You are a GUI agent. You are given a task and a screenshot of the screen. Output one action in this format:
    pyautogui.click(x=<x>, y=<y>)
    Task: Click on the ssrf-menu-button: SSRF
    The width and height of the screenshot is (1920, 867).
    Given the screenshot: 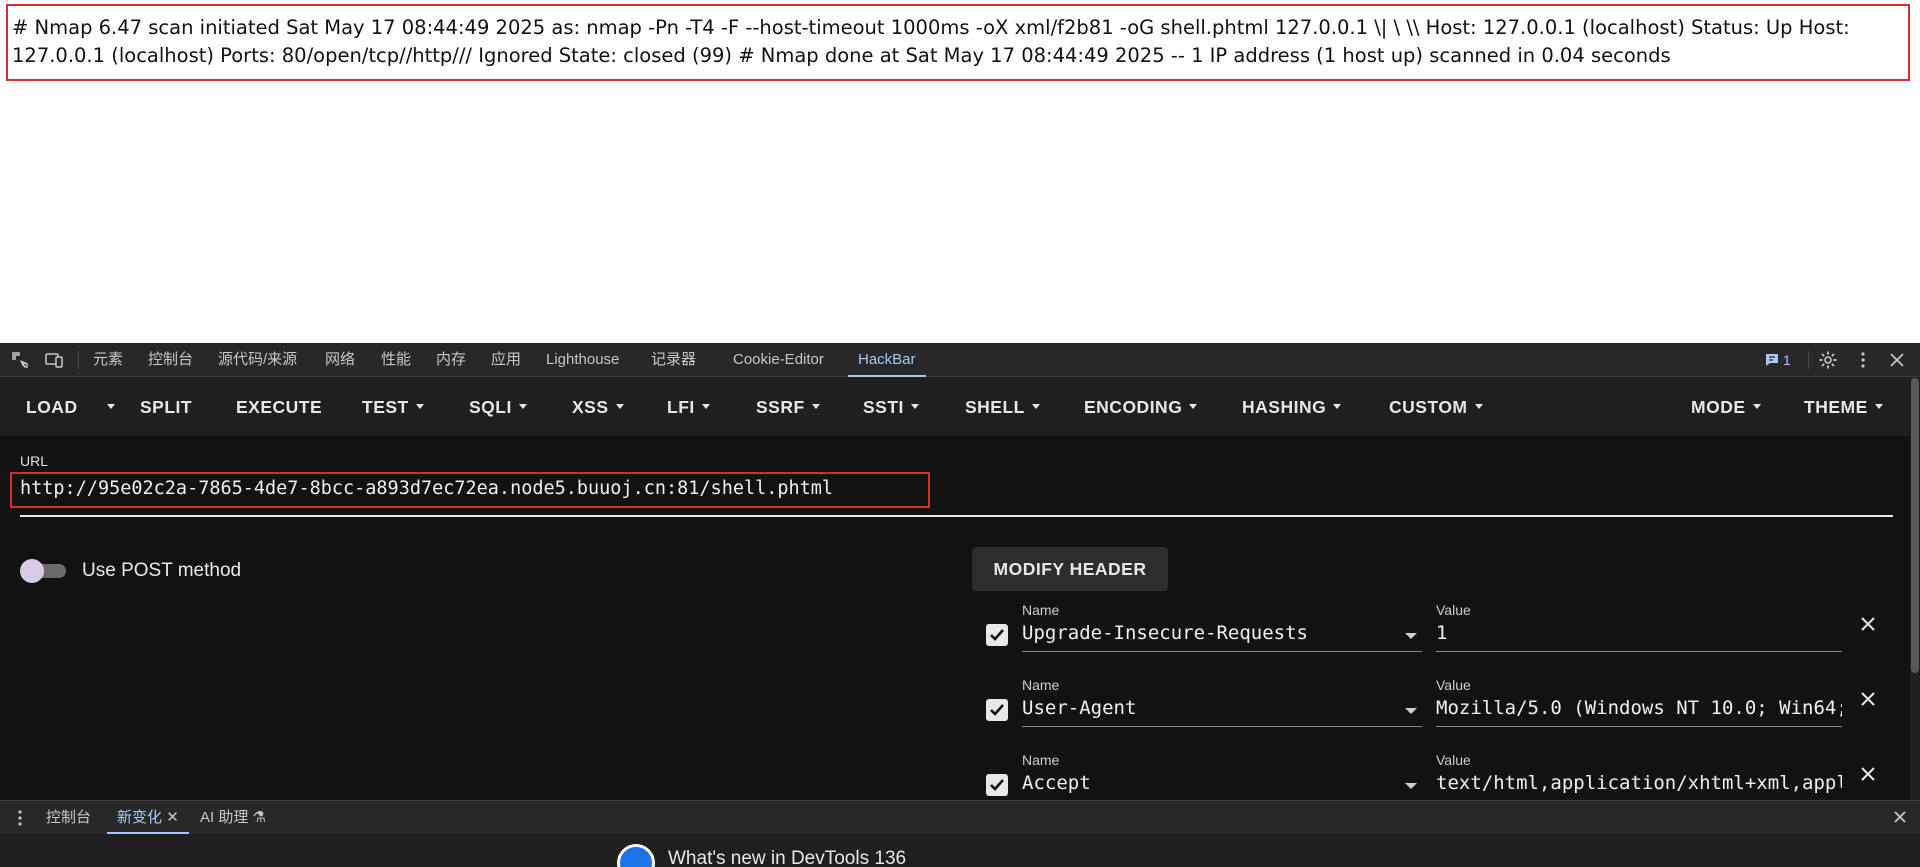 What is the action you would take?
    pyautogui.click(x=788, y=407)
    